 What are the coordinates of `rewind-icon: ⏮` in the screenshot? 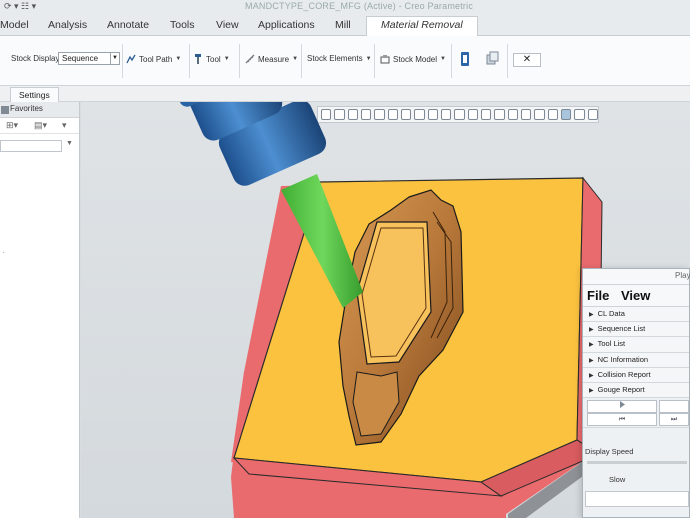 It's located at (622, 420).